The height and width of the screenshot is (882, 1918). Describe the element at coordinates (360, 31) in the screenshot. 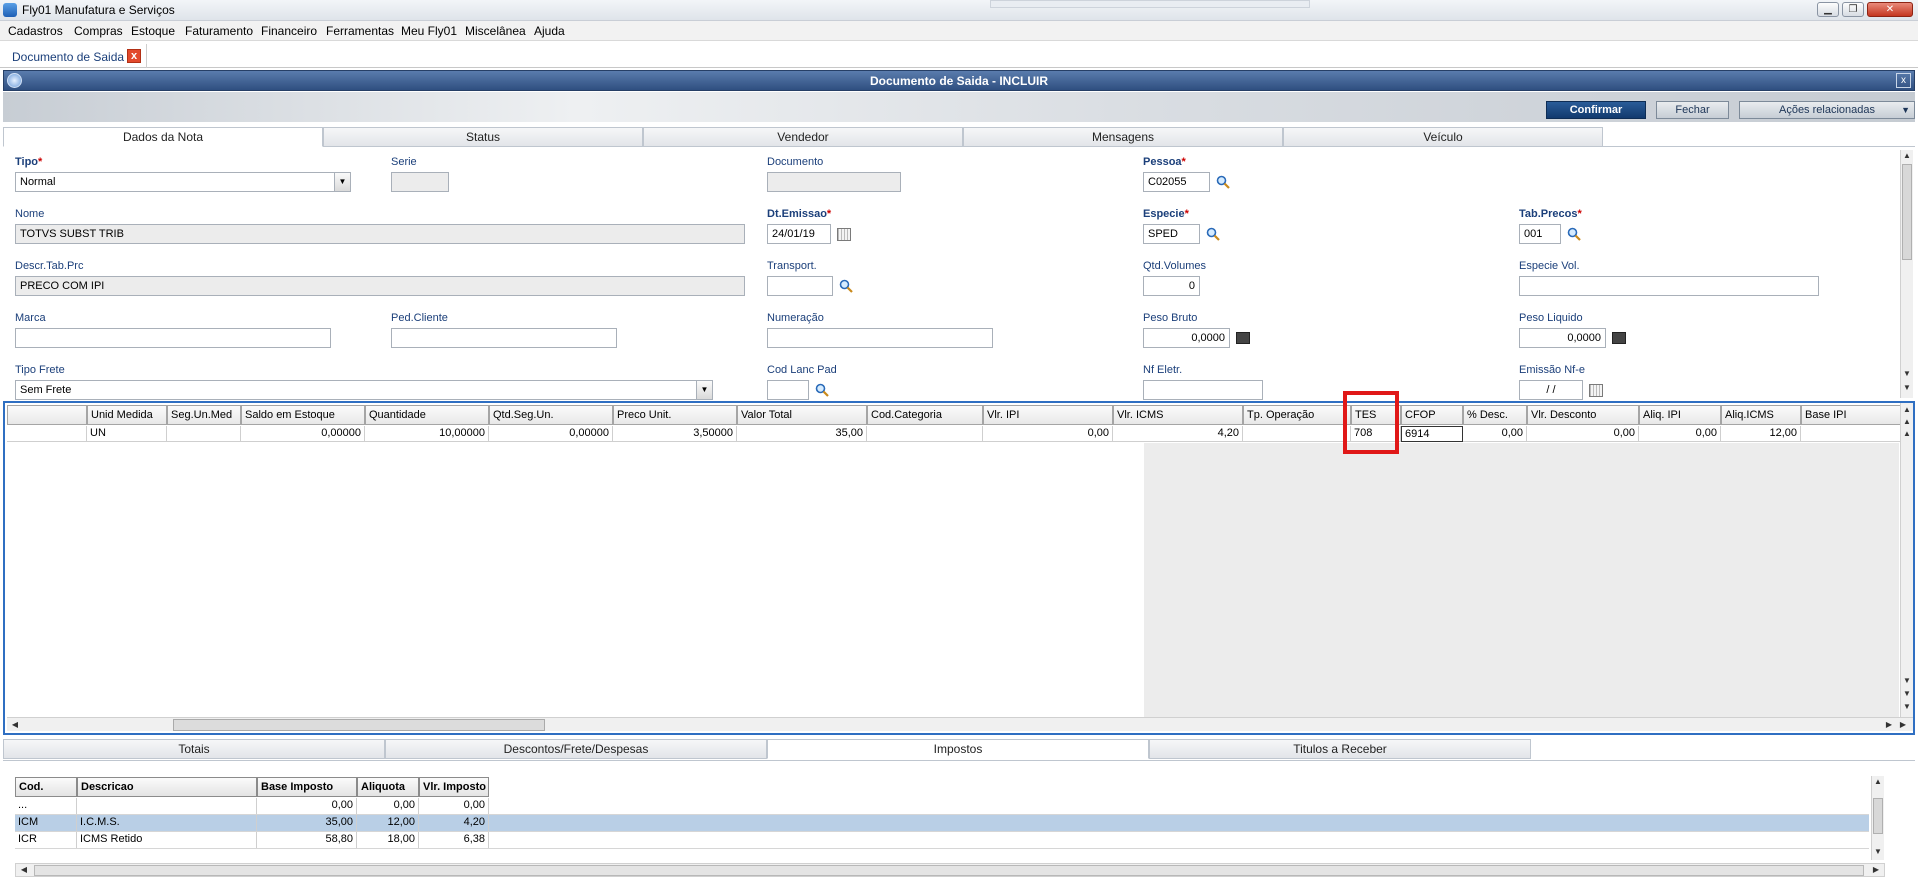

I see `menu-ferramentas: Ferramentas` at that location.